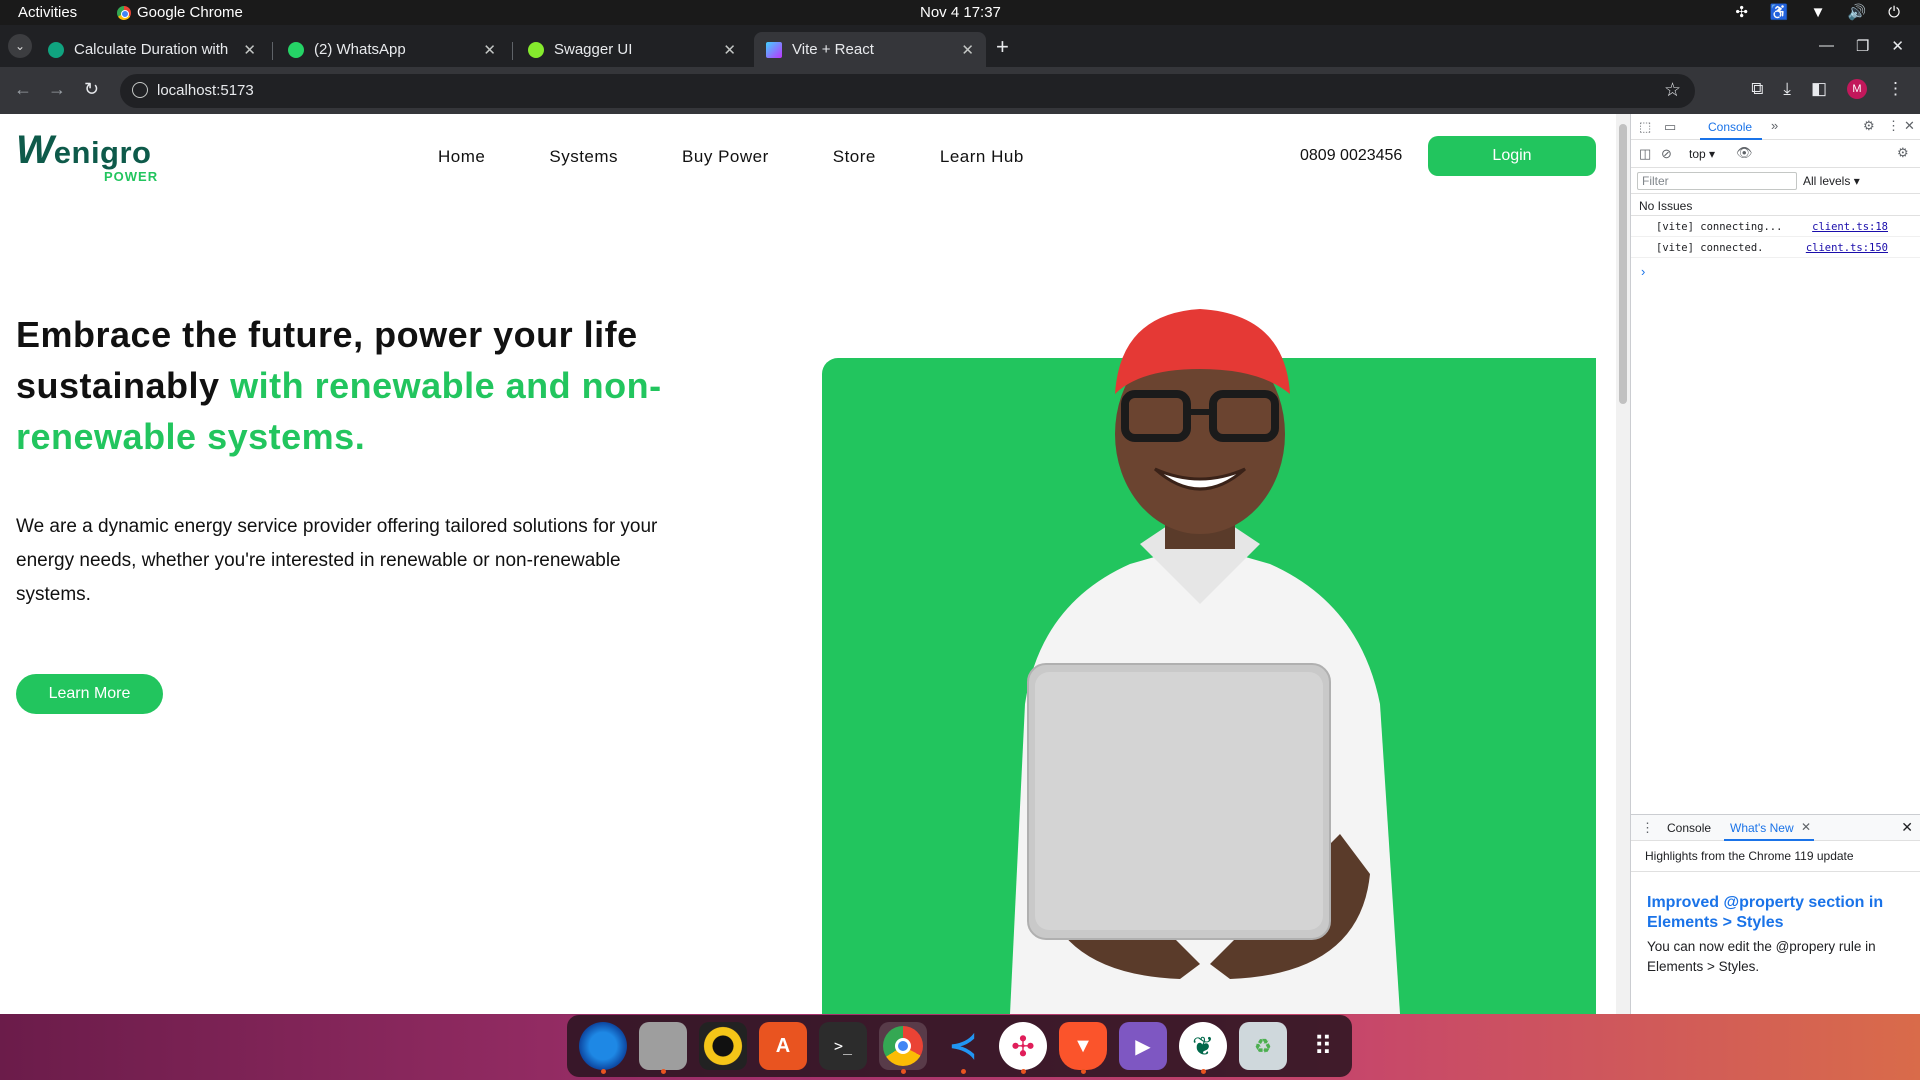  I want to click on tab-swagger: Swagger UI ✕, so click(632, 49).